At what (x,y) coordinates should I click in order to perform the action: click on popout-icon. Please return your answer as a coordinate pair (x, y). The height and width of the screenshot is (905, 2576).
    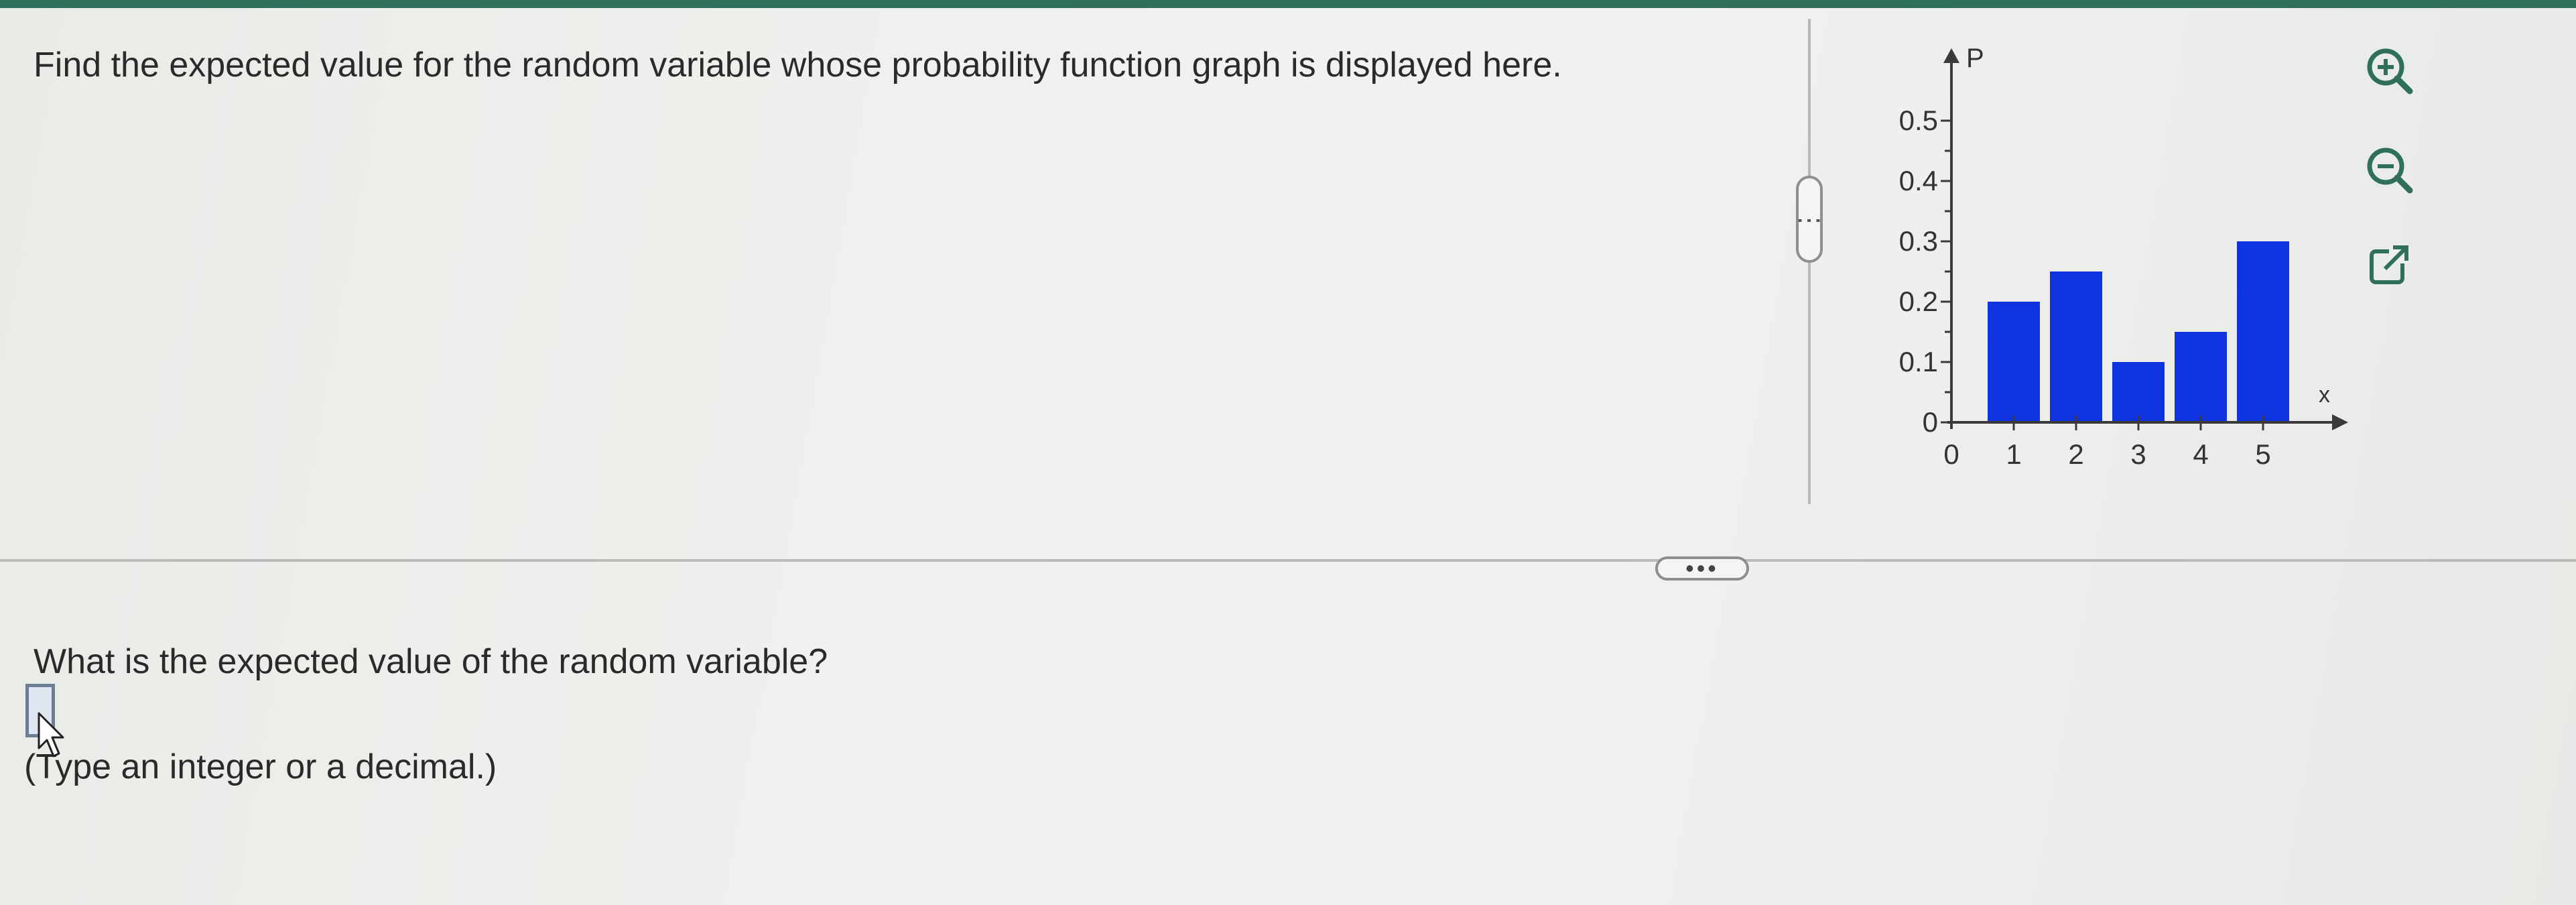
    Looking at the image, I should click on (2389, 264).